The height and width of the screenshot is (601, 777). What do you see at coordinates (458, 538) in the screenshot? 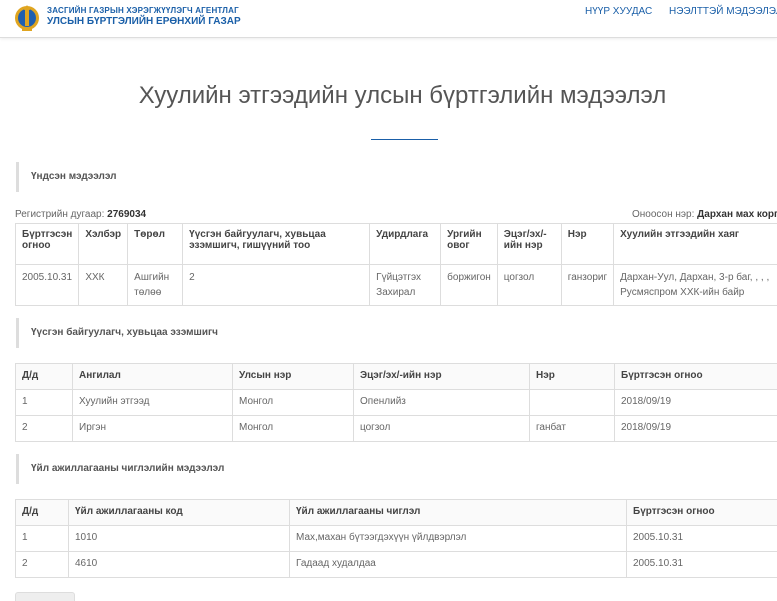
I see `table-cell: Мах,махан бүтээгдэхүүн үйлдвэрлэл` at bounding box center [458, 538].